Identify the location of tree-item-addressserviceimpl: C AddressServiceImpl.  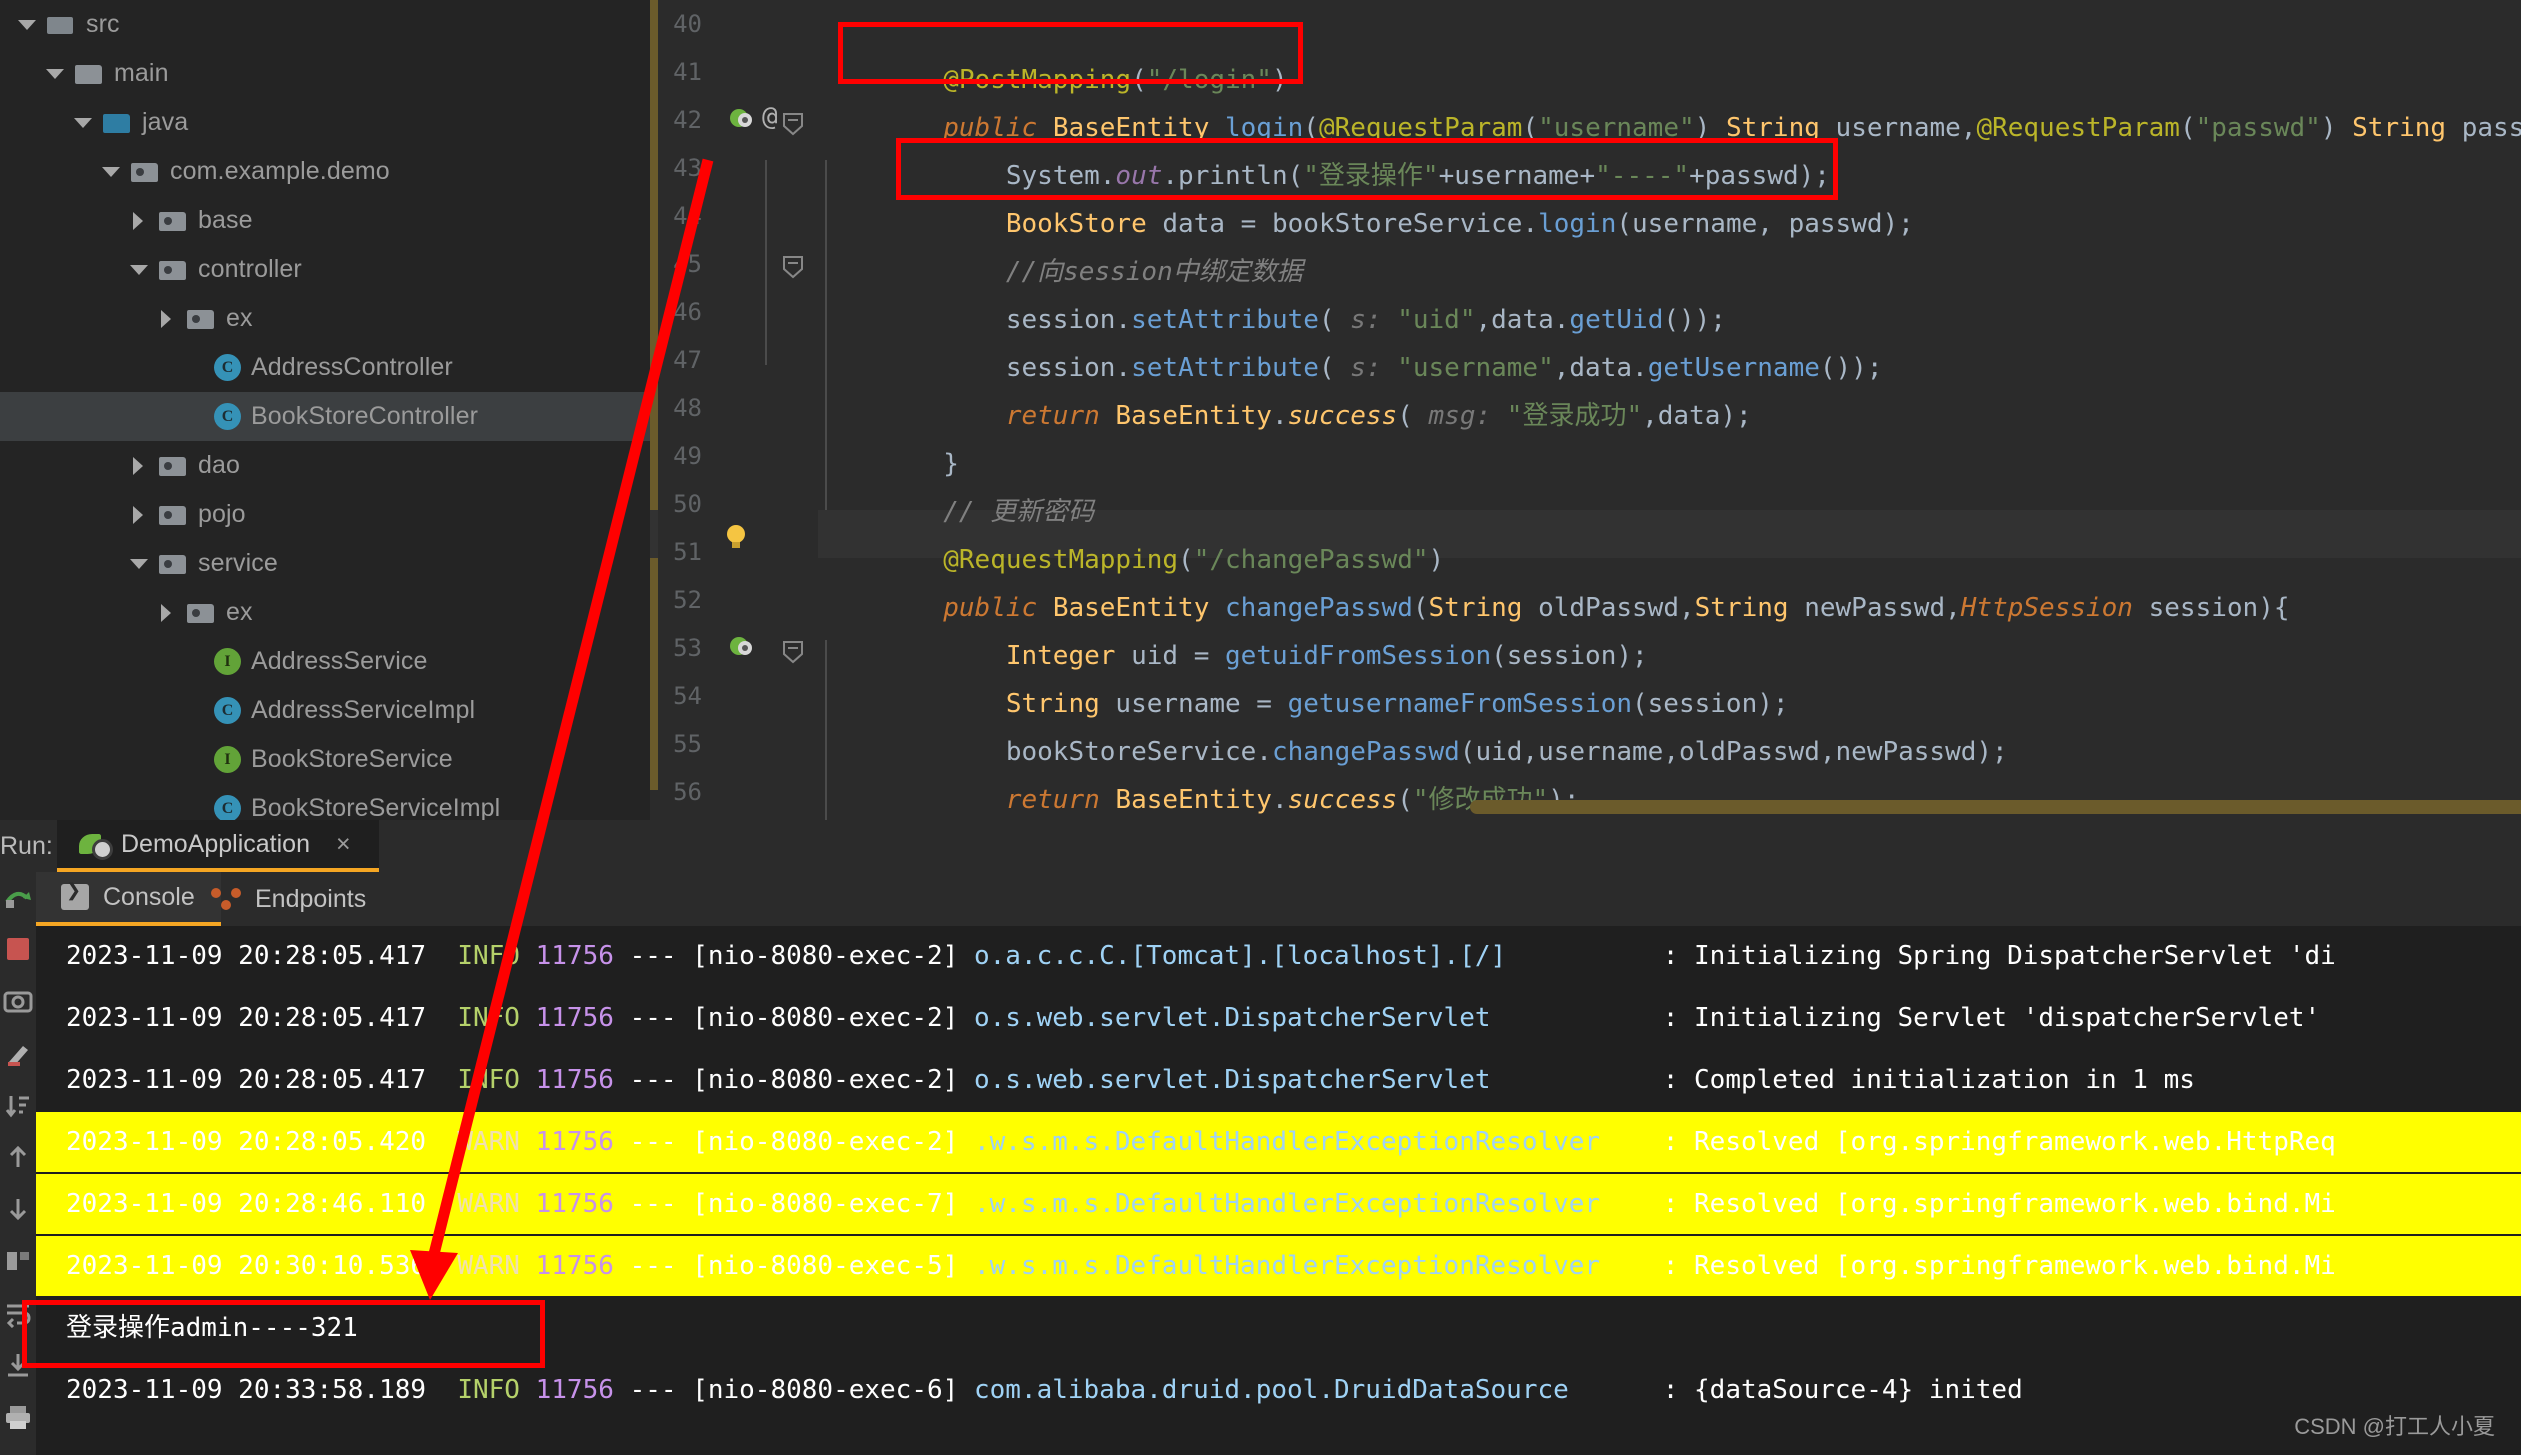
(325, 710).